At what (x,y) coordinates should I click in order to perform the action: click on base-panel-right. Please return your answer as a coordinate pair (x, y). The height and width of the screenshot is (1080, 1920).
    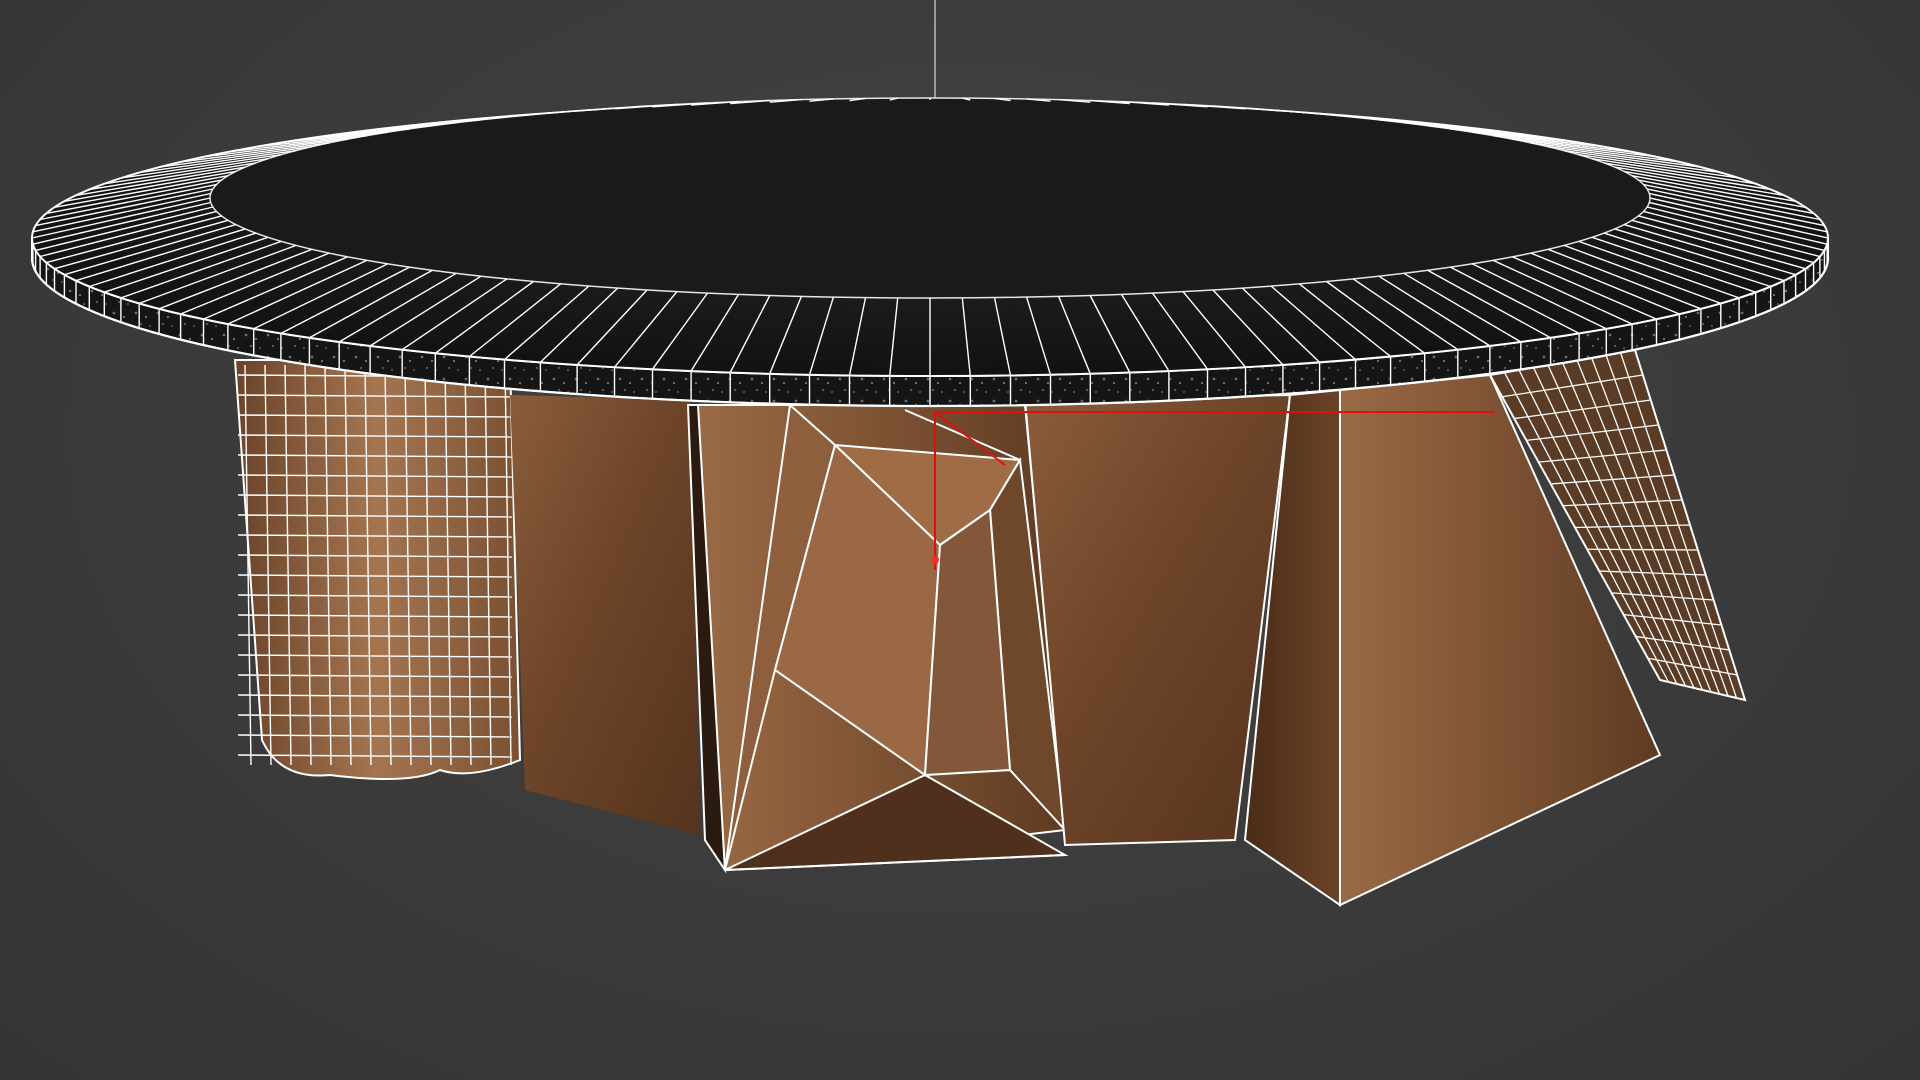
    Looking at the image, I should click on (1157, 620).